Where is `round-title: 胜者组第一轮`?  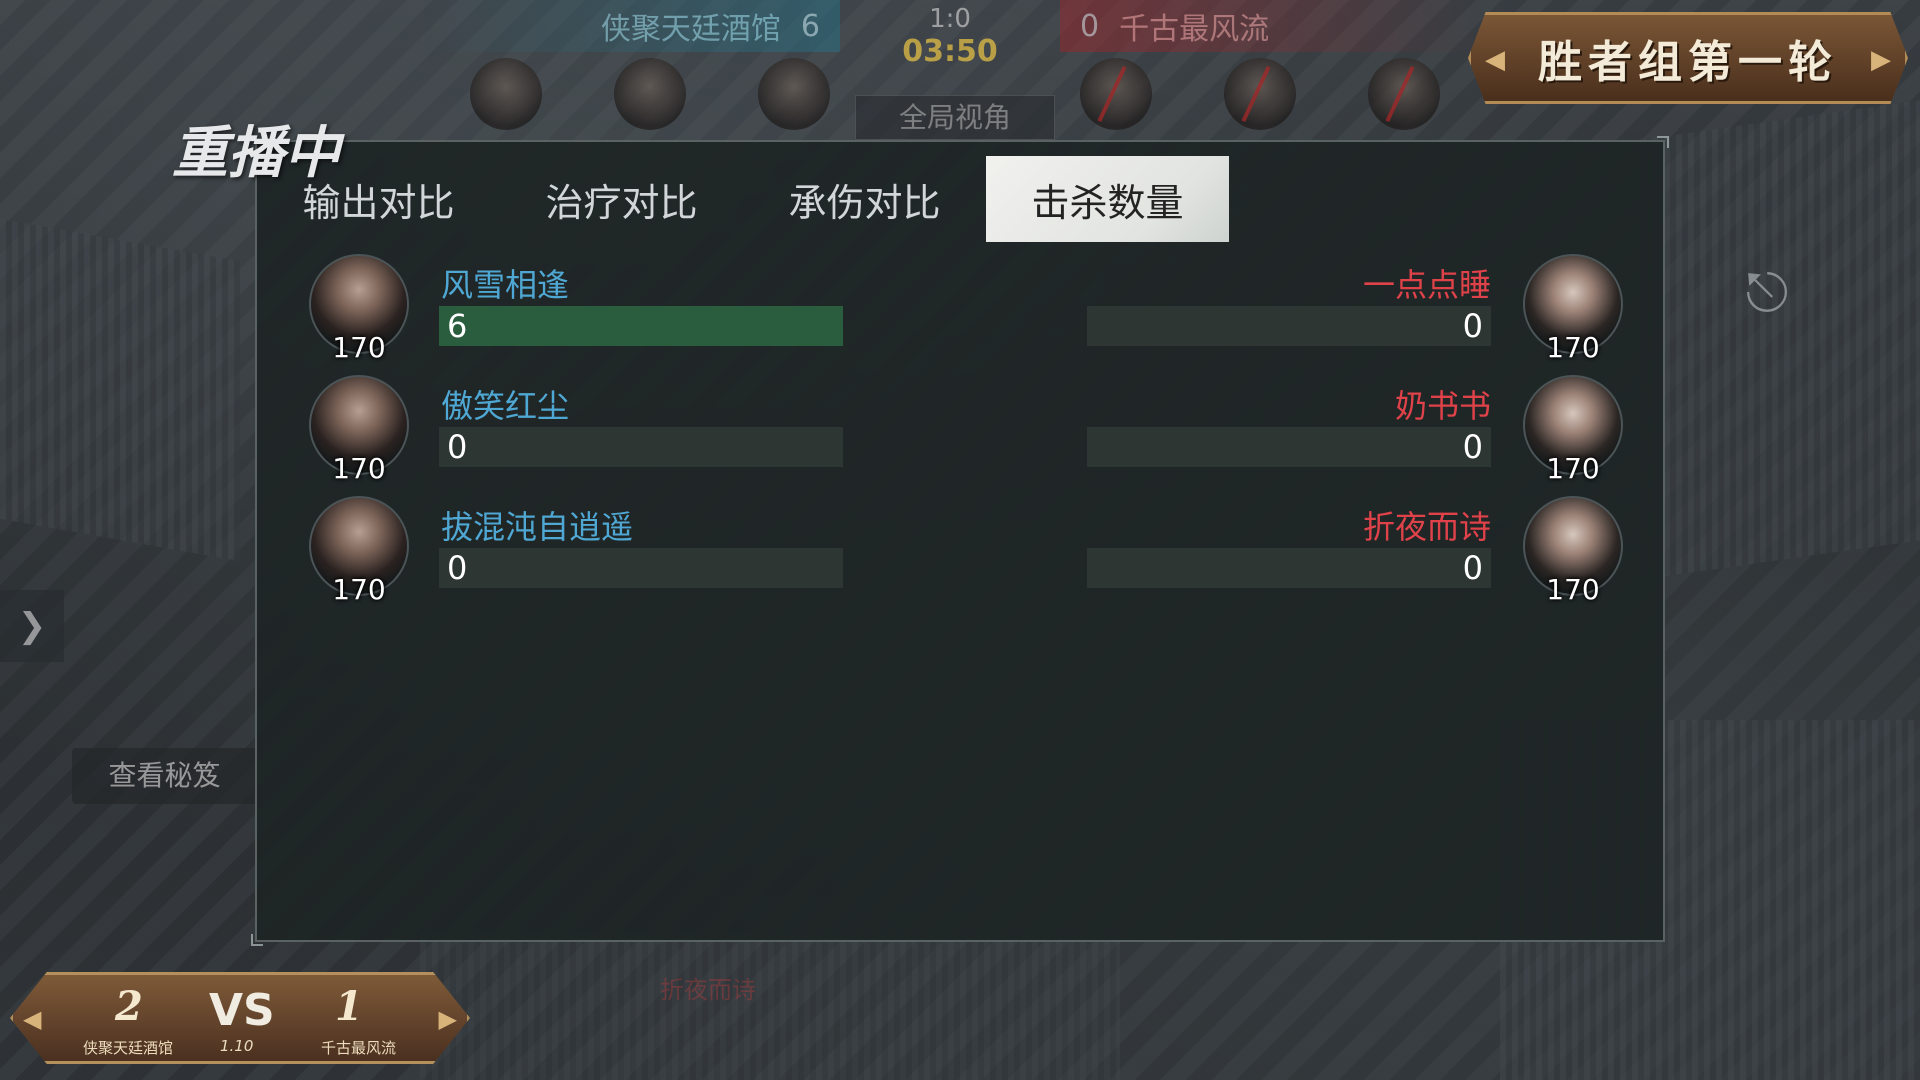
round-title: 胜者组第一轮 is located at coordinates (1688, 62).